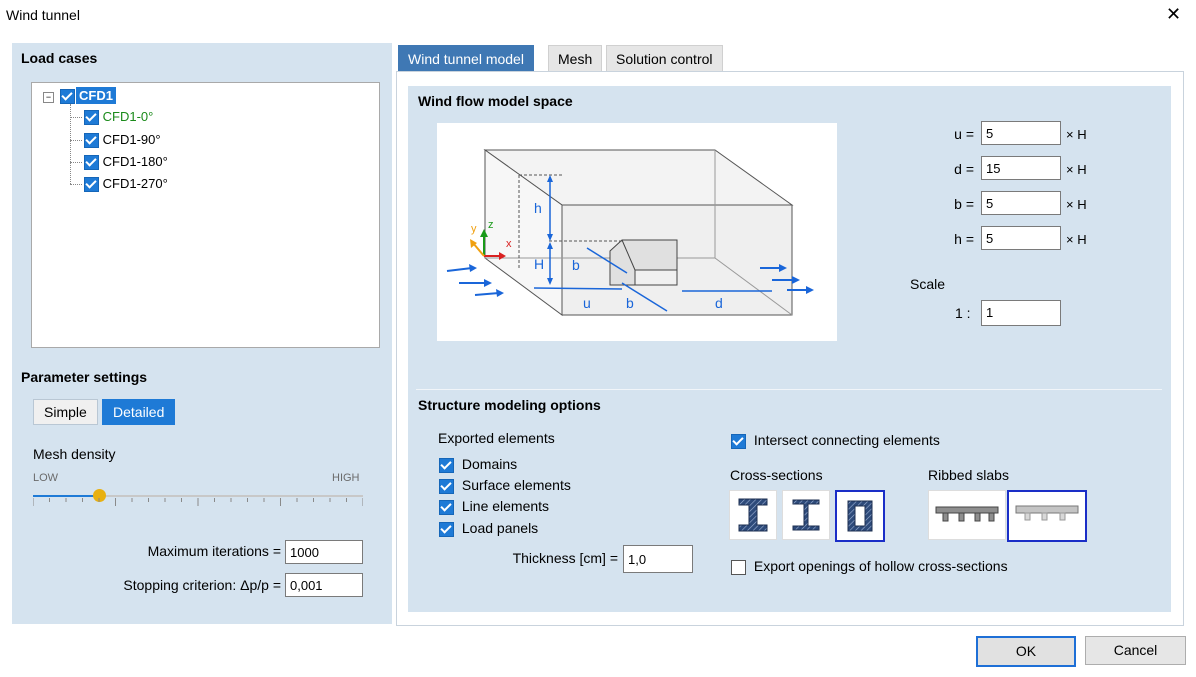  Describe the element at coordinates (59, 58) in the screenshot. I see `load-cases-title: Load cases` at that location.